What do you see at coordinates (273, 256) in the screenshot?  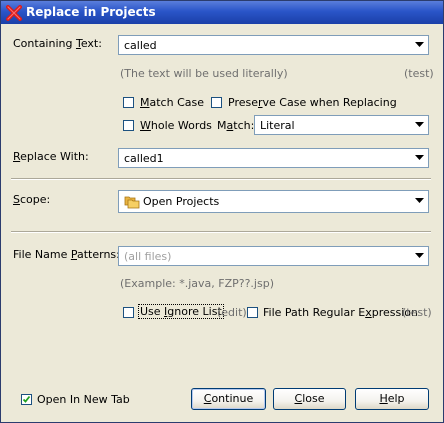 I see `file-patterns-combo: (all files)` at bounding box center [273, 256].